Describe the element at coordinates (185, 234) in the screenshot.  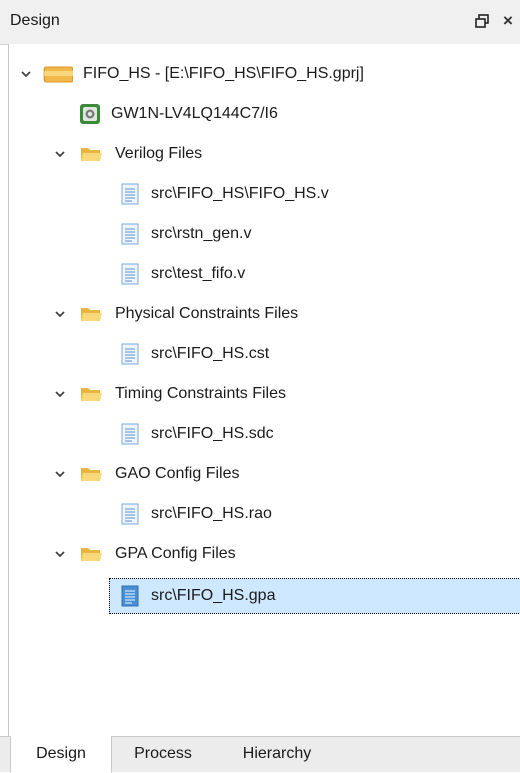
I see `tree-file-item: src\rstn_gen.v` at that location.